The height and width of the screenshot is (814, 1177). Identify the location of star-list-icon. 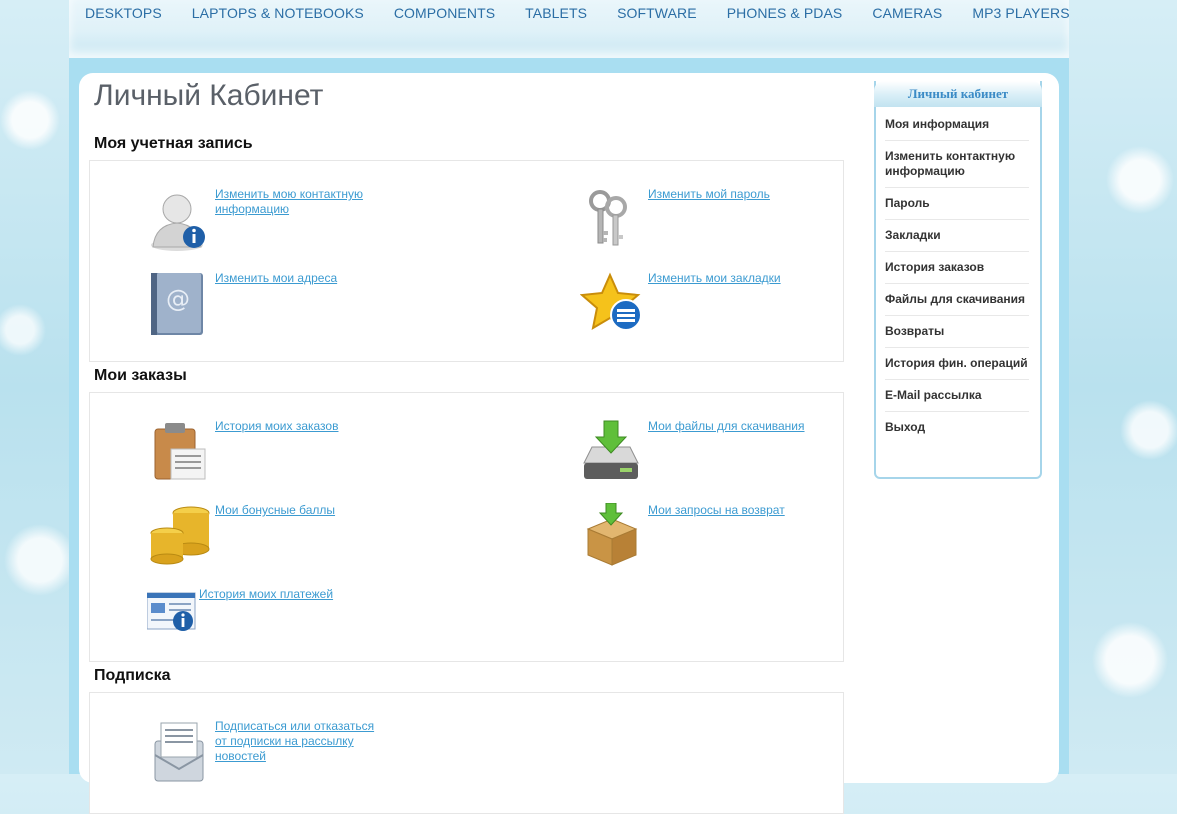
(612, 304).